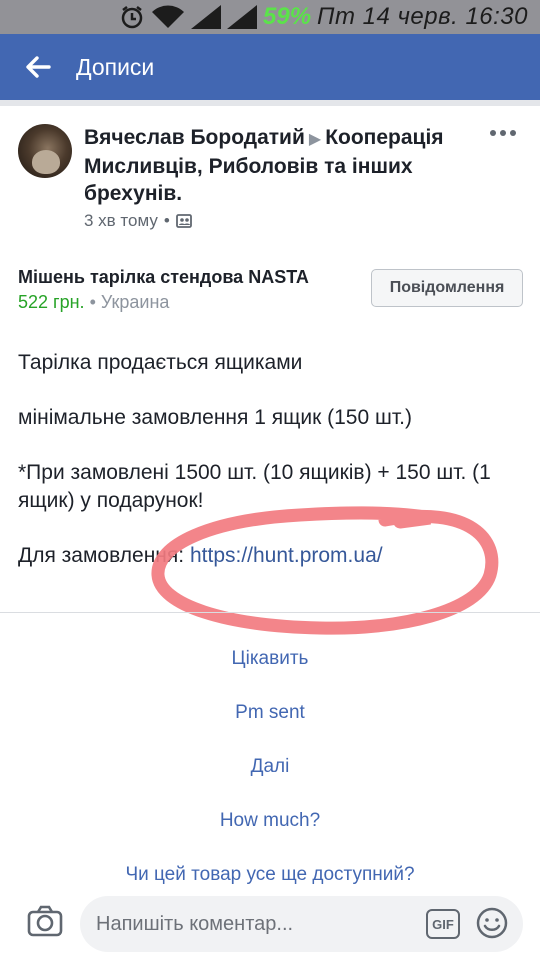  What do you see at coordinates (256, 924) in the screenshot?
I see `comment-input` at bounding box center [256, 924].